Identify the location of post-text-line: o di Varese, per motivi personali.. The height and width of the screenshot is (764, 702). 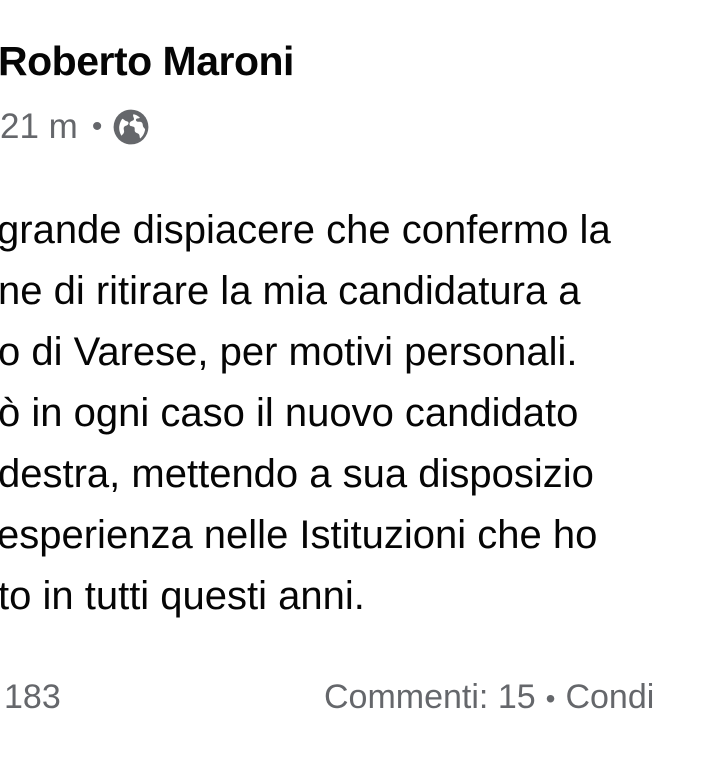
(289, 352).